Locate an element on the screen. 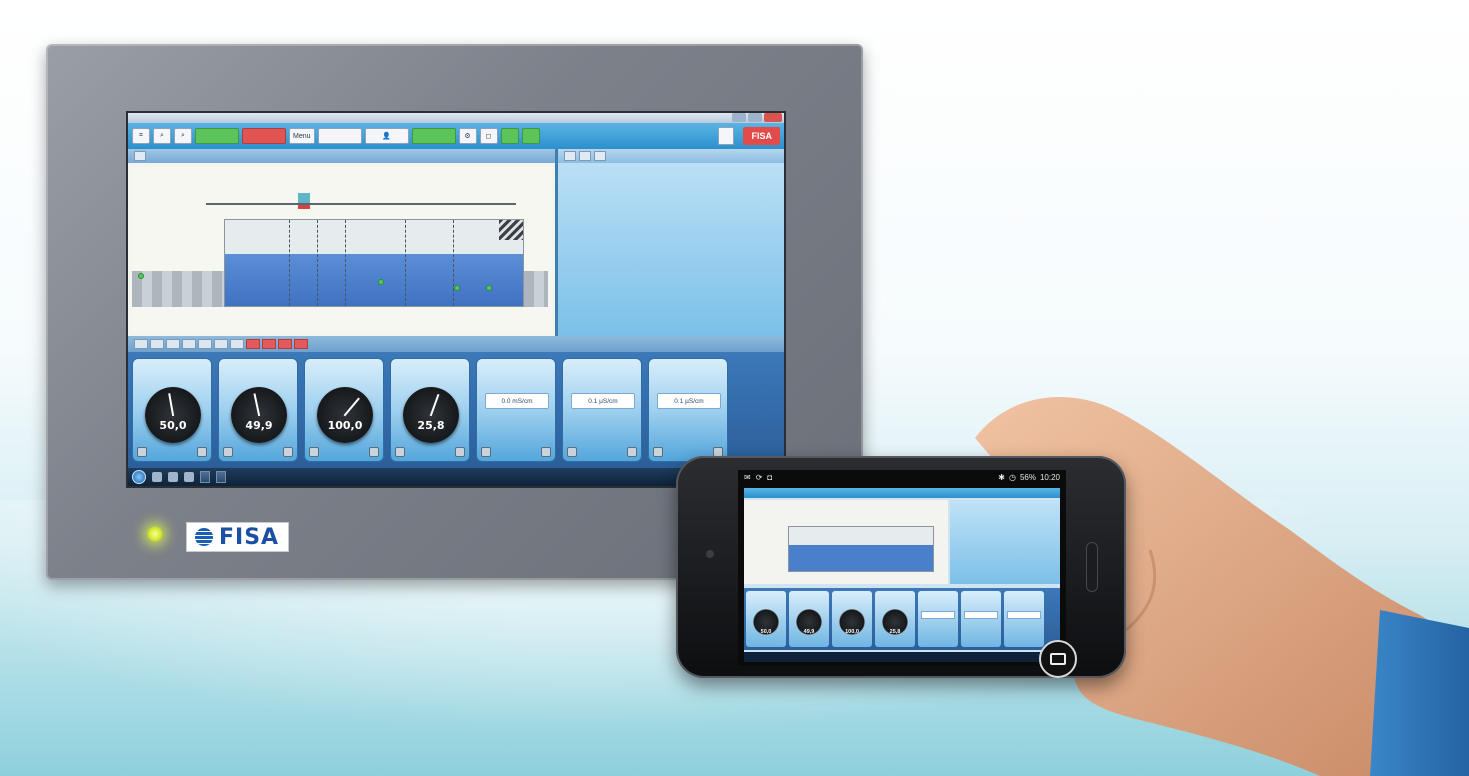  menu-button: Menu is located at coordinates (302, 136).